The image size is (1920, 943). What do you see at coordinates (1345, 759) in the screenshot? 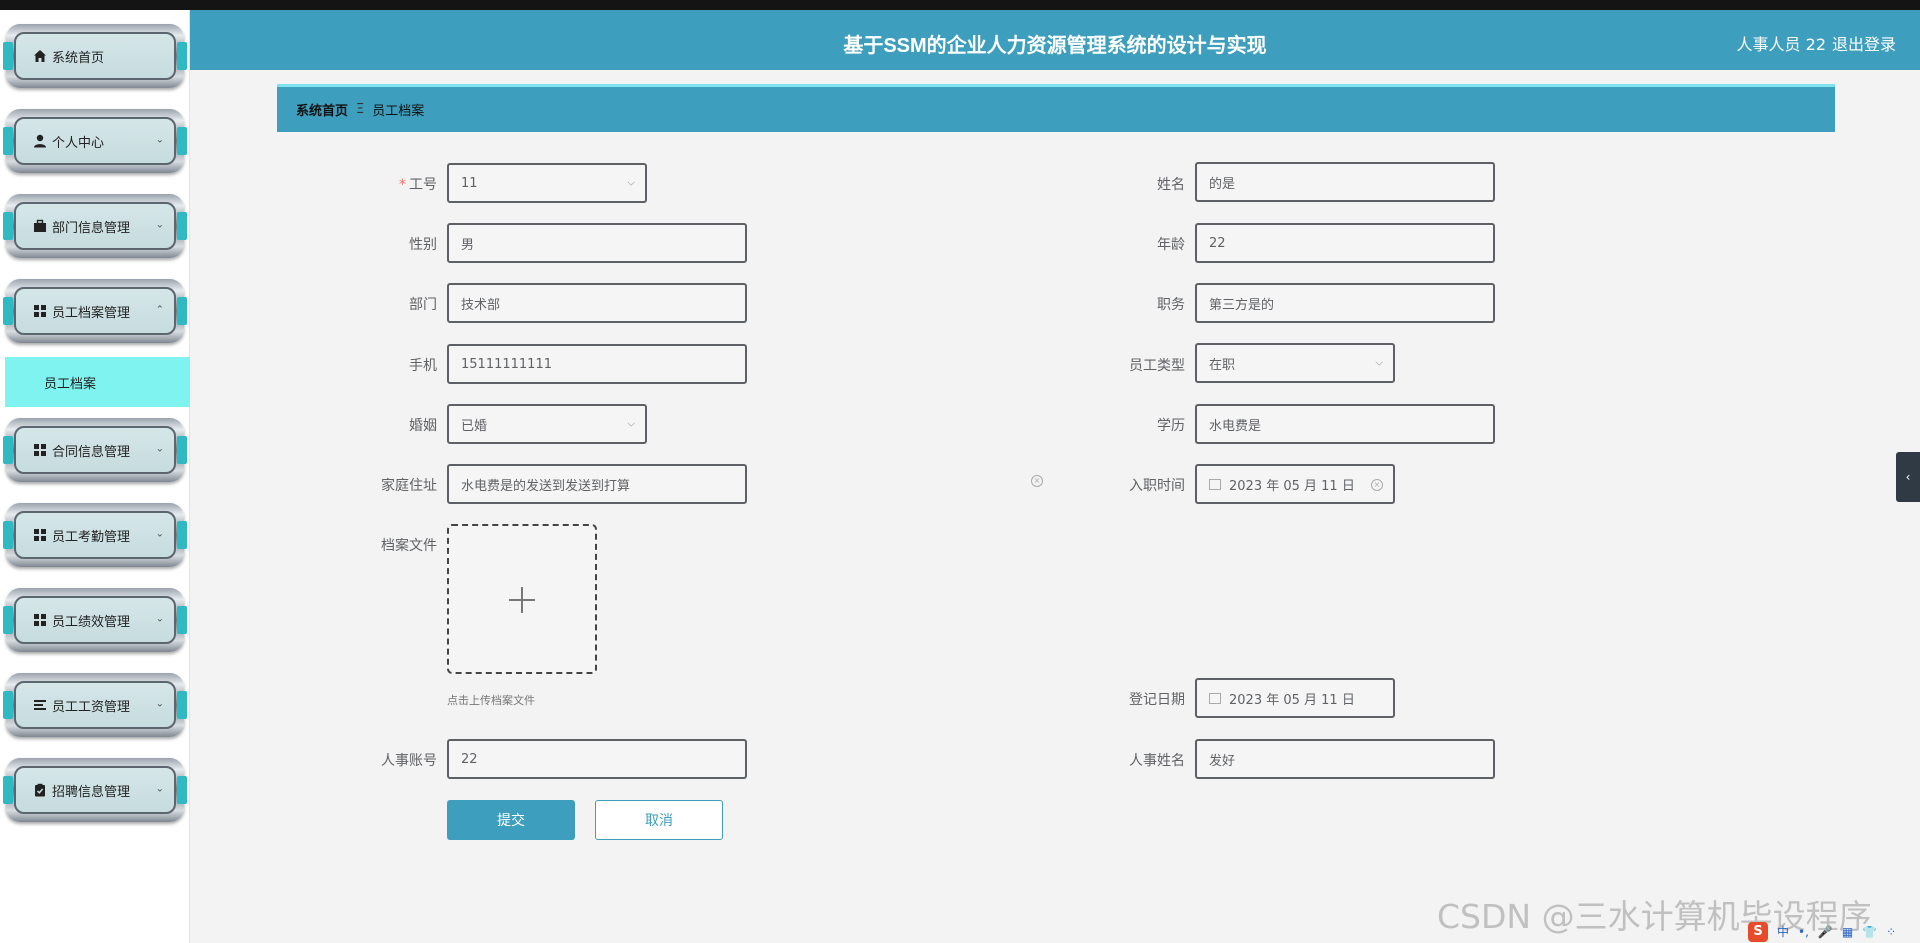
I see `hr-name-input: 发好` at bounding box center [1345, 759].